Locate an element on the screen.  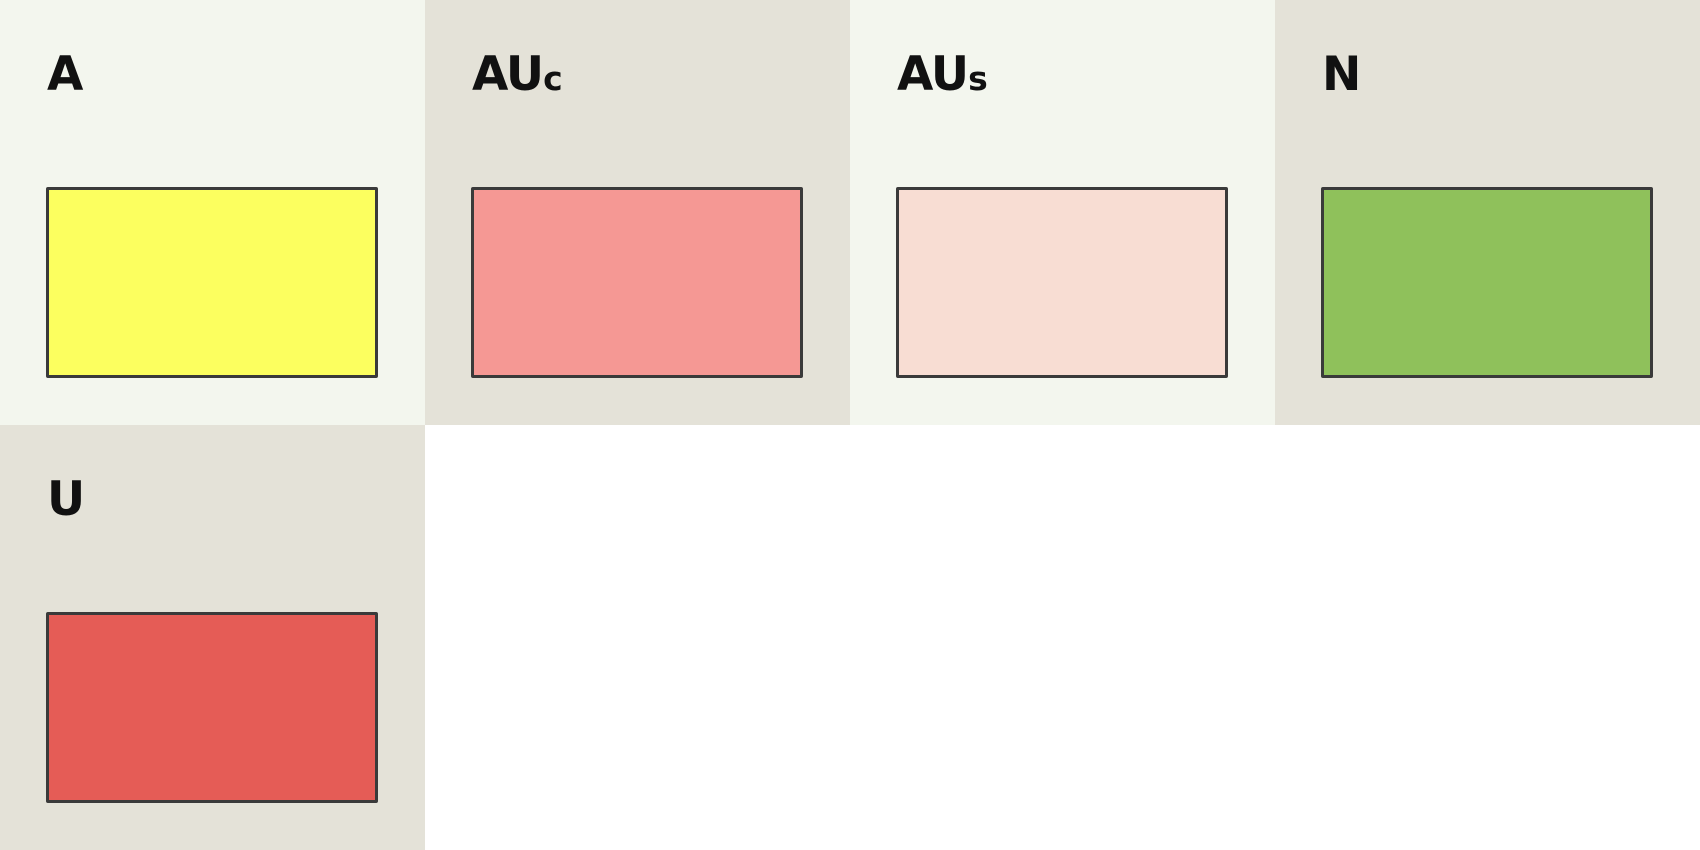
legend-tile-a: A is located at coordinates (212, 212).